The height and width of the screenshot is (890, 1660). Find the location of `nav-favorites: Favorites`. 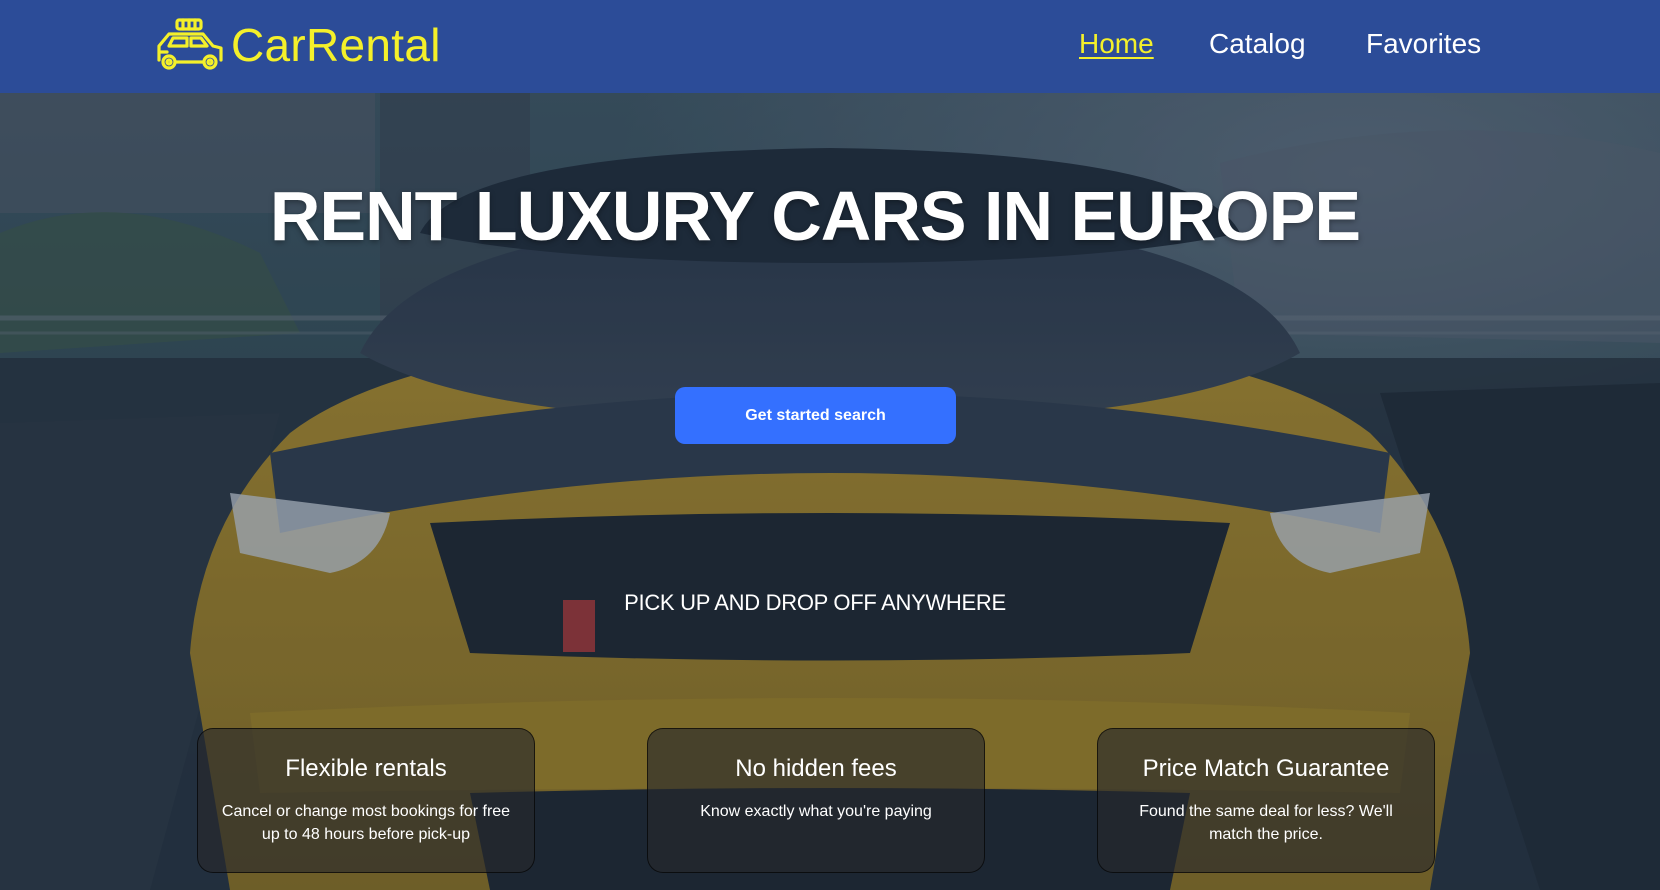

nav-favorites: Favorites is located at coordinates (1423, 44).